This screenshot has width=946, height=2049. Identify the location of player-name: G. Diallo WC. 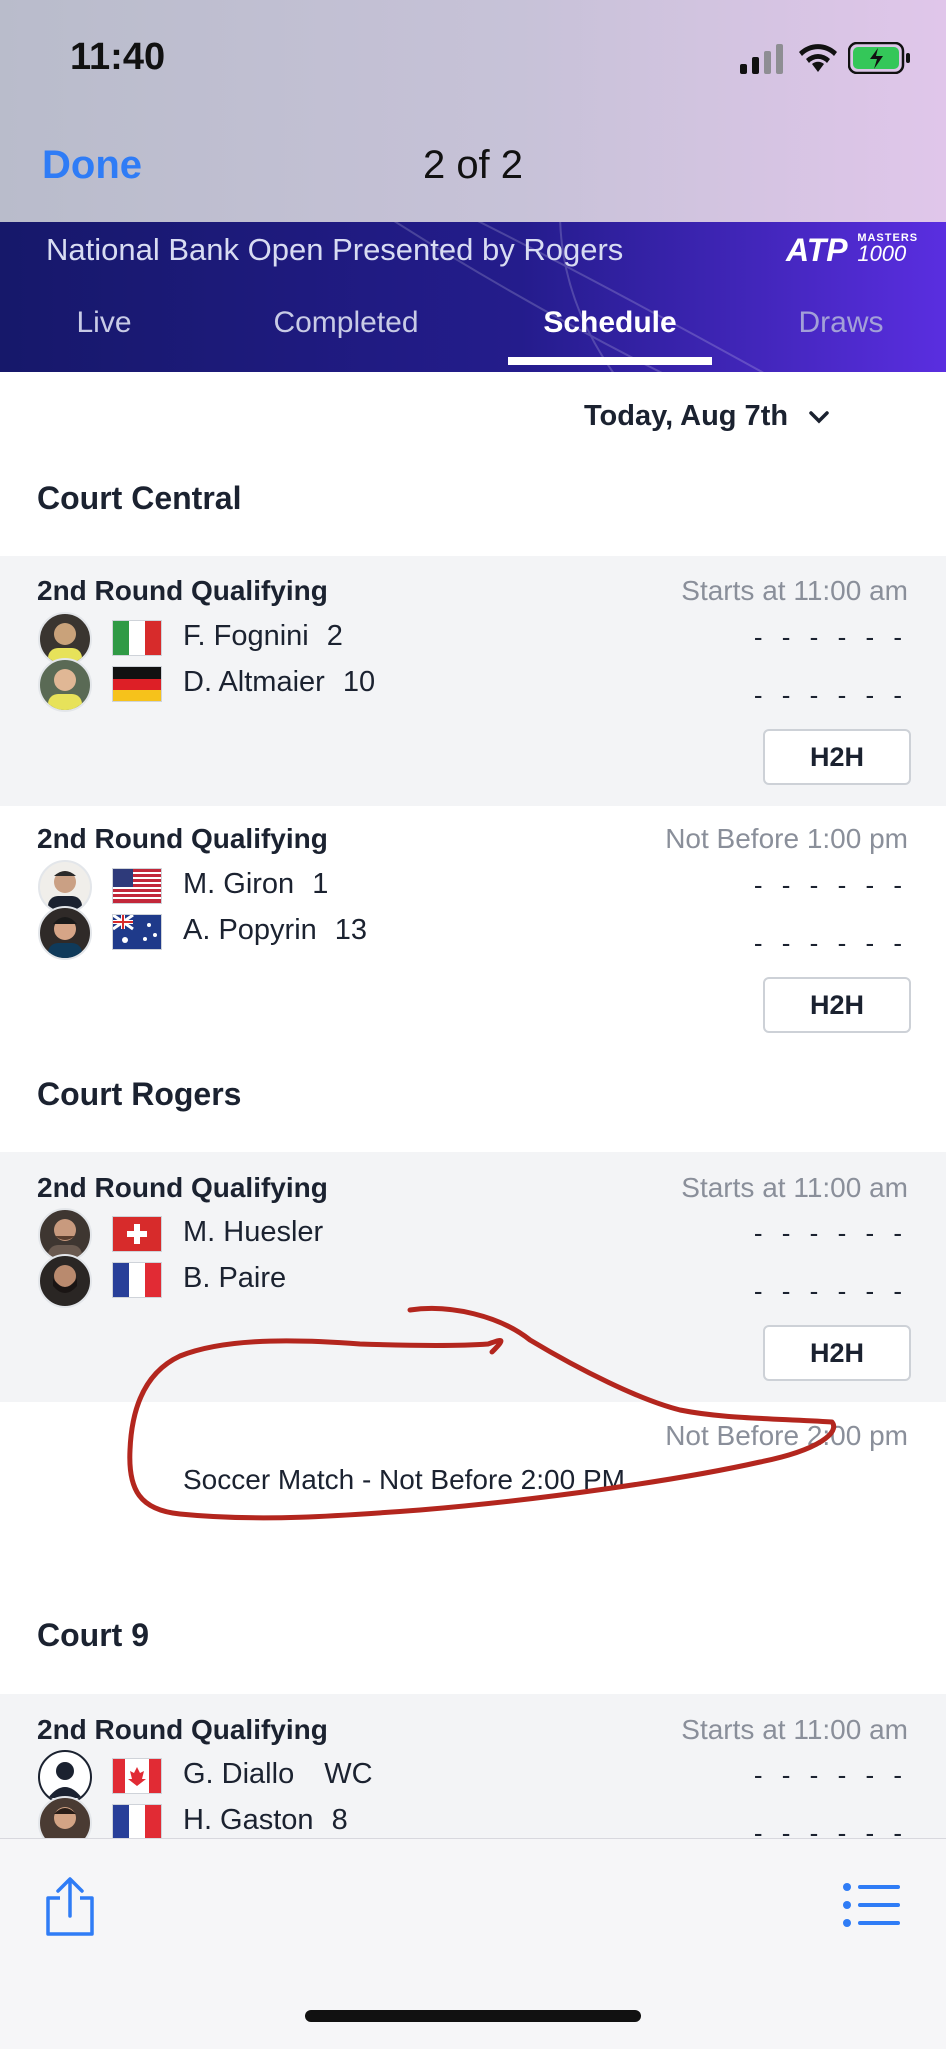
(278, 1774).